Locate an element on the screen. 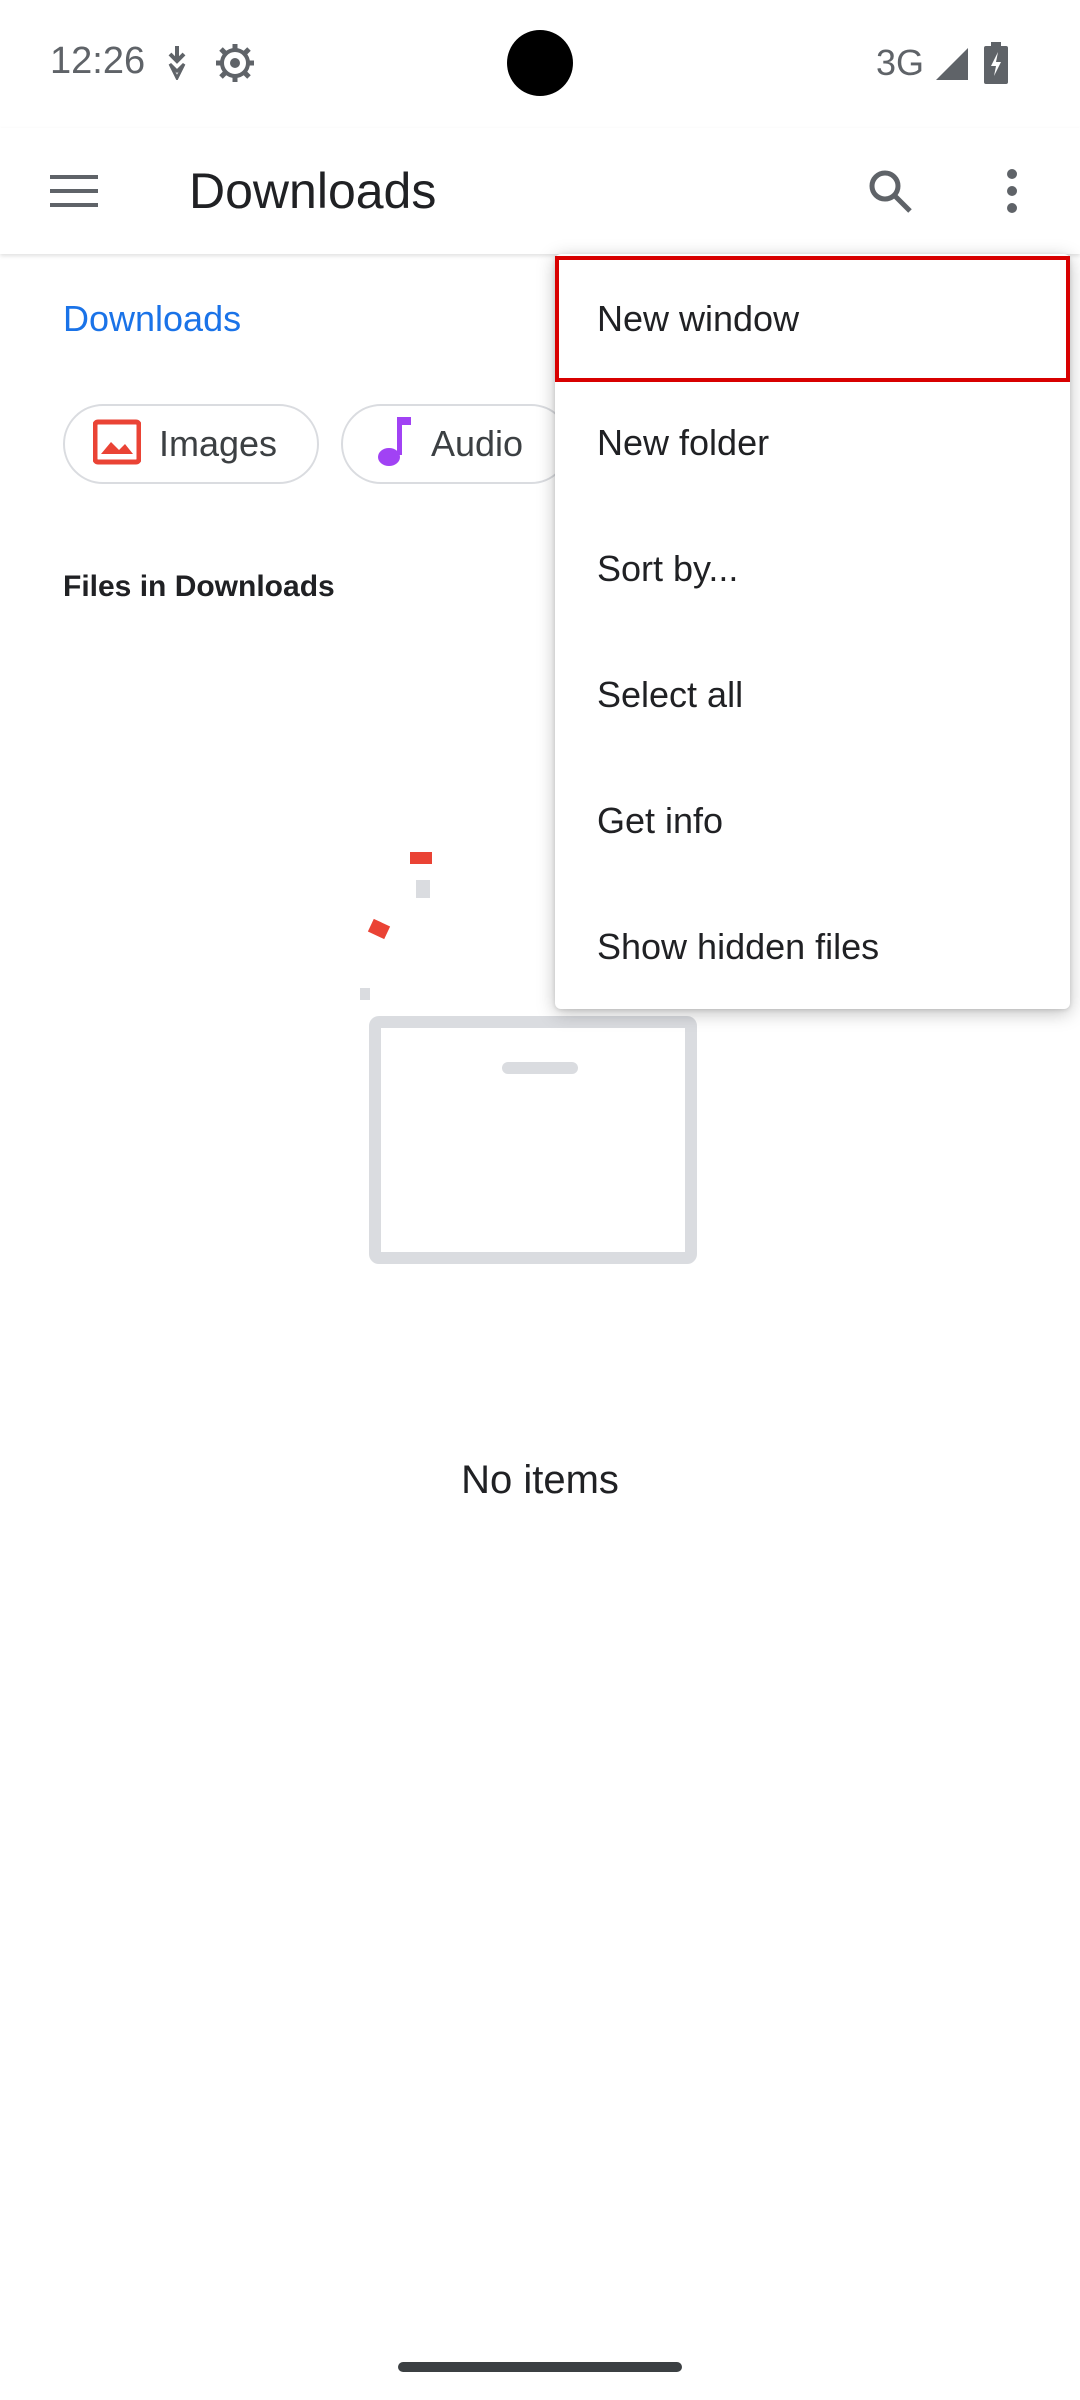 The image size is (1080, 2400). chip-images: Images is located at coordinates (191, 444).